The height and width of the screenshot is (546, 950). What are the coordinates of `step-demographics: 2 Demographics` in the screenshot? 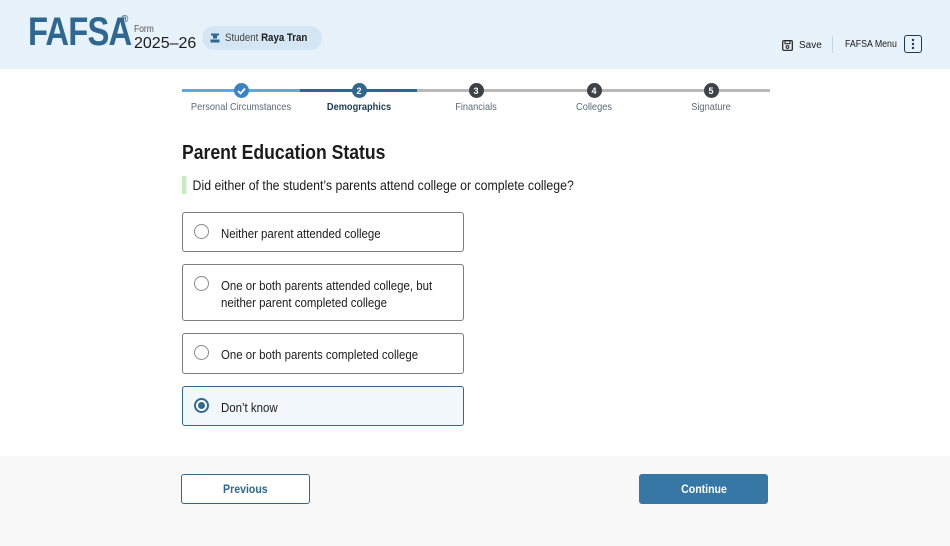 It's located at (359, 98).